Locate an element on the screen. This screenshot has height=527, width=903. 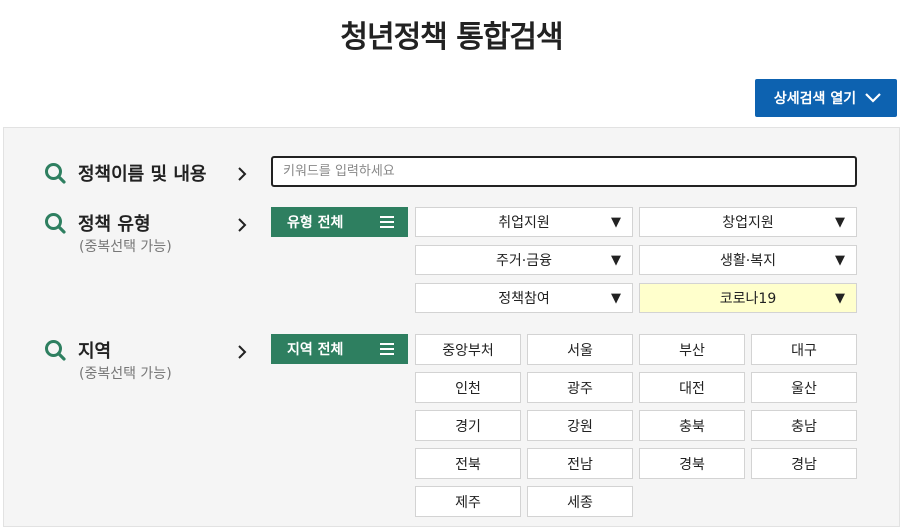
chevron-down-icon is located at coordinates (873, 98).